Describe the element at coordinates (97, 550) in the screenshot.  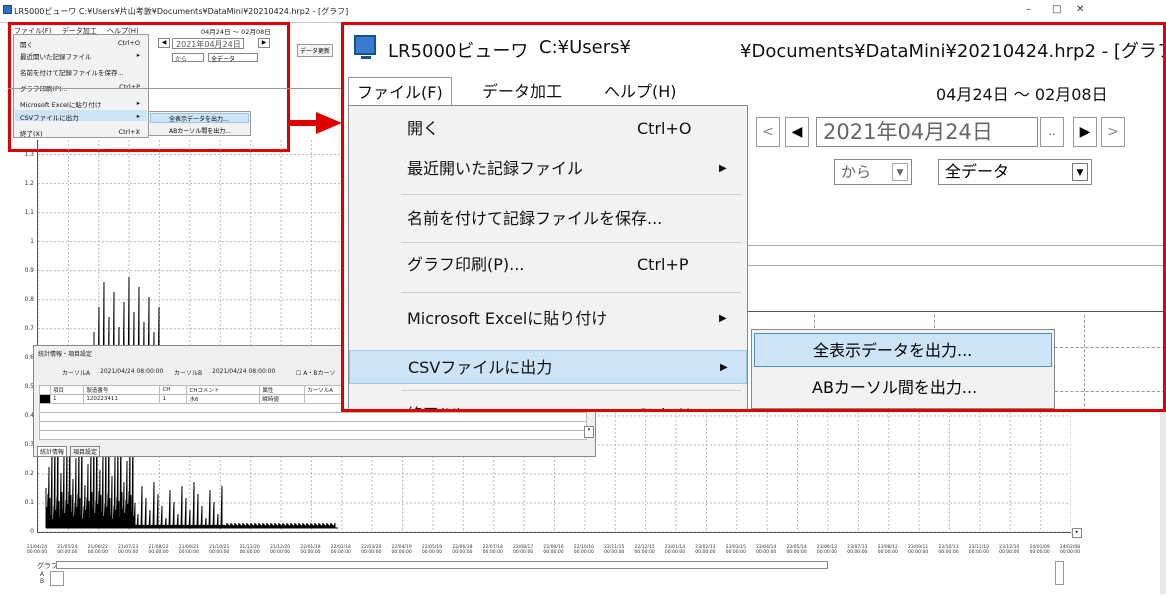
I see `x-tick-label: 21/06/22 00:00:00` at that location.